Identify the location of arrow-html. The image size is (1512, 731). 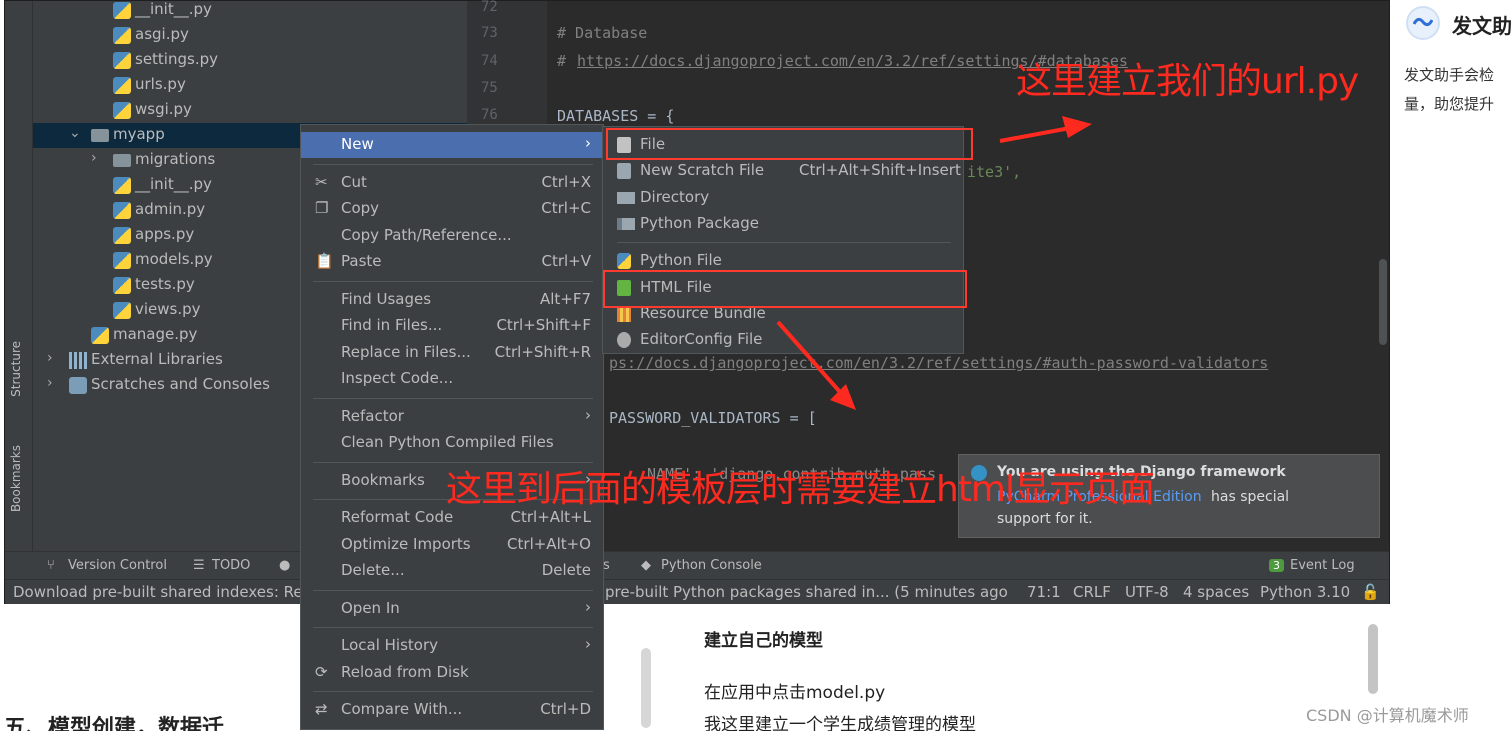
(809, 357).